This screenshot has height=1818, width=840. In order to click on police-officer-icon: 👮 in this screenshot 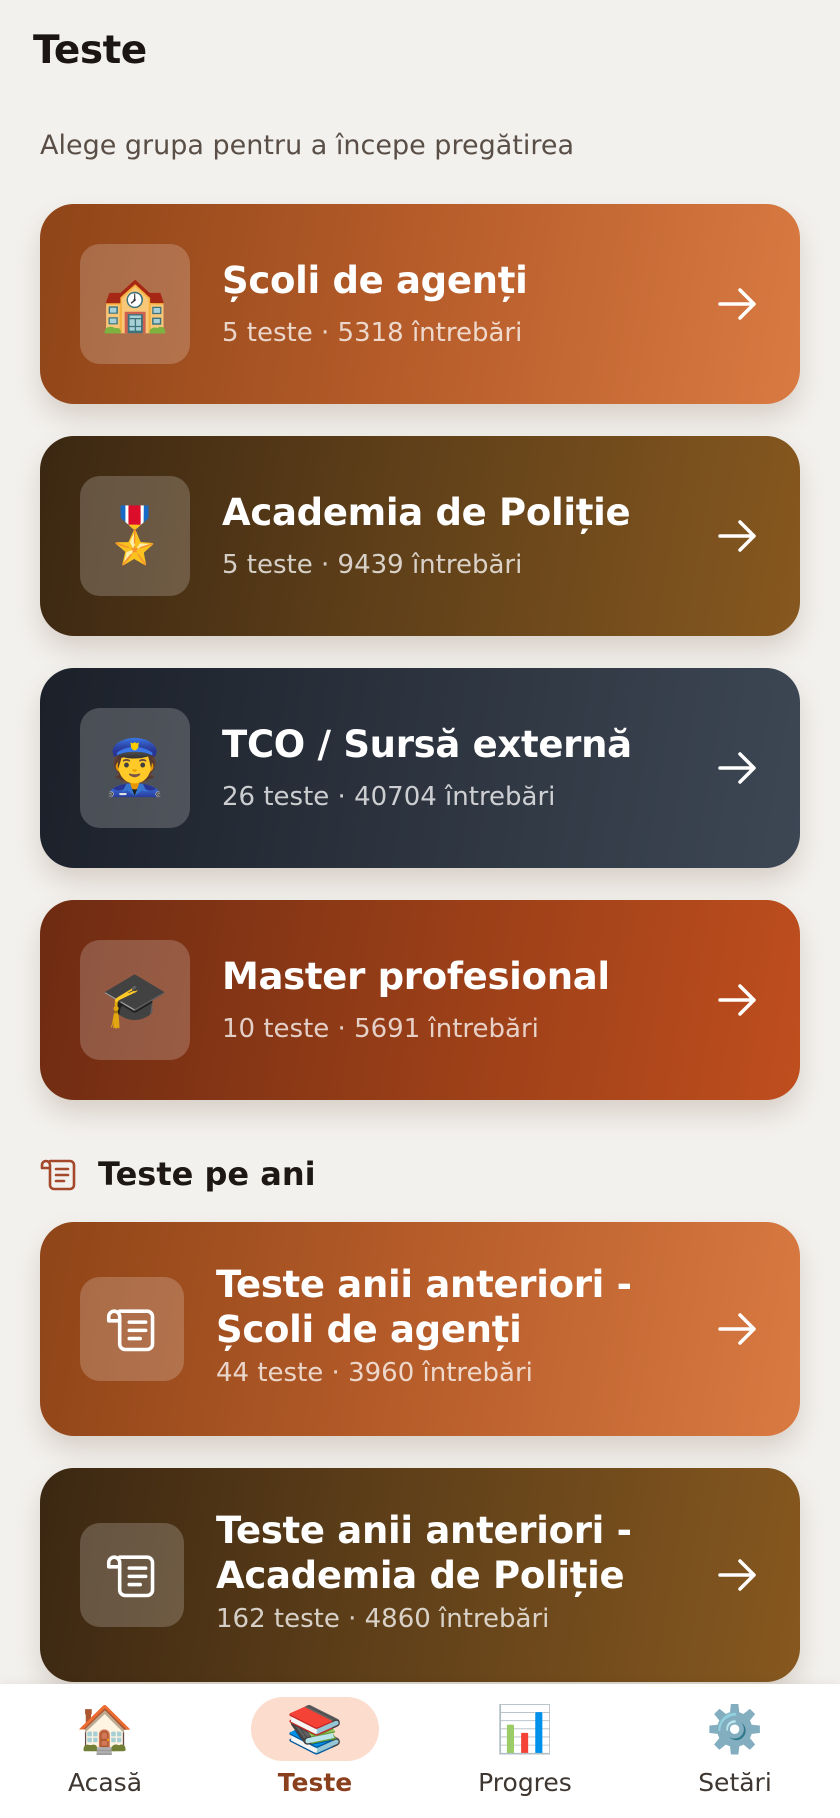, I will do `click(135, 768)`.